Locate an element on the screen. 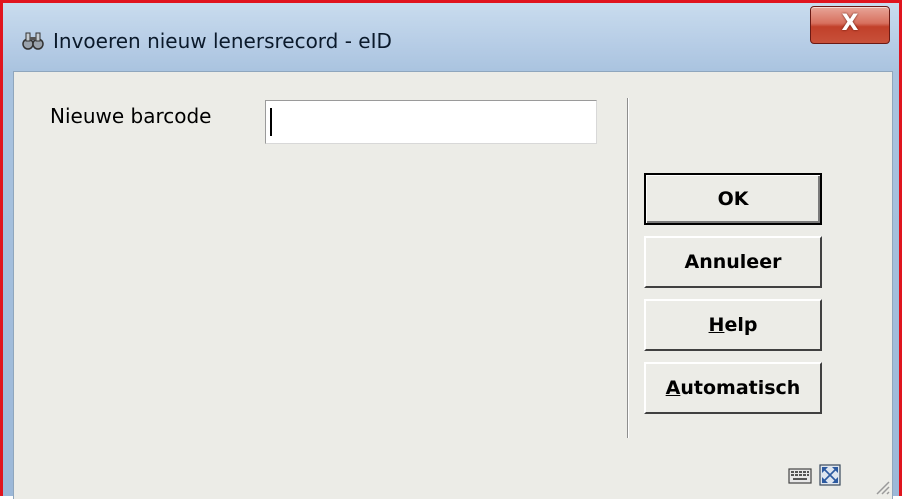  cancel-button-label: Annuleer is located at coordinates (733, 262).